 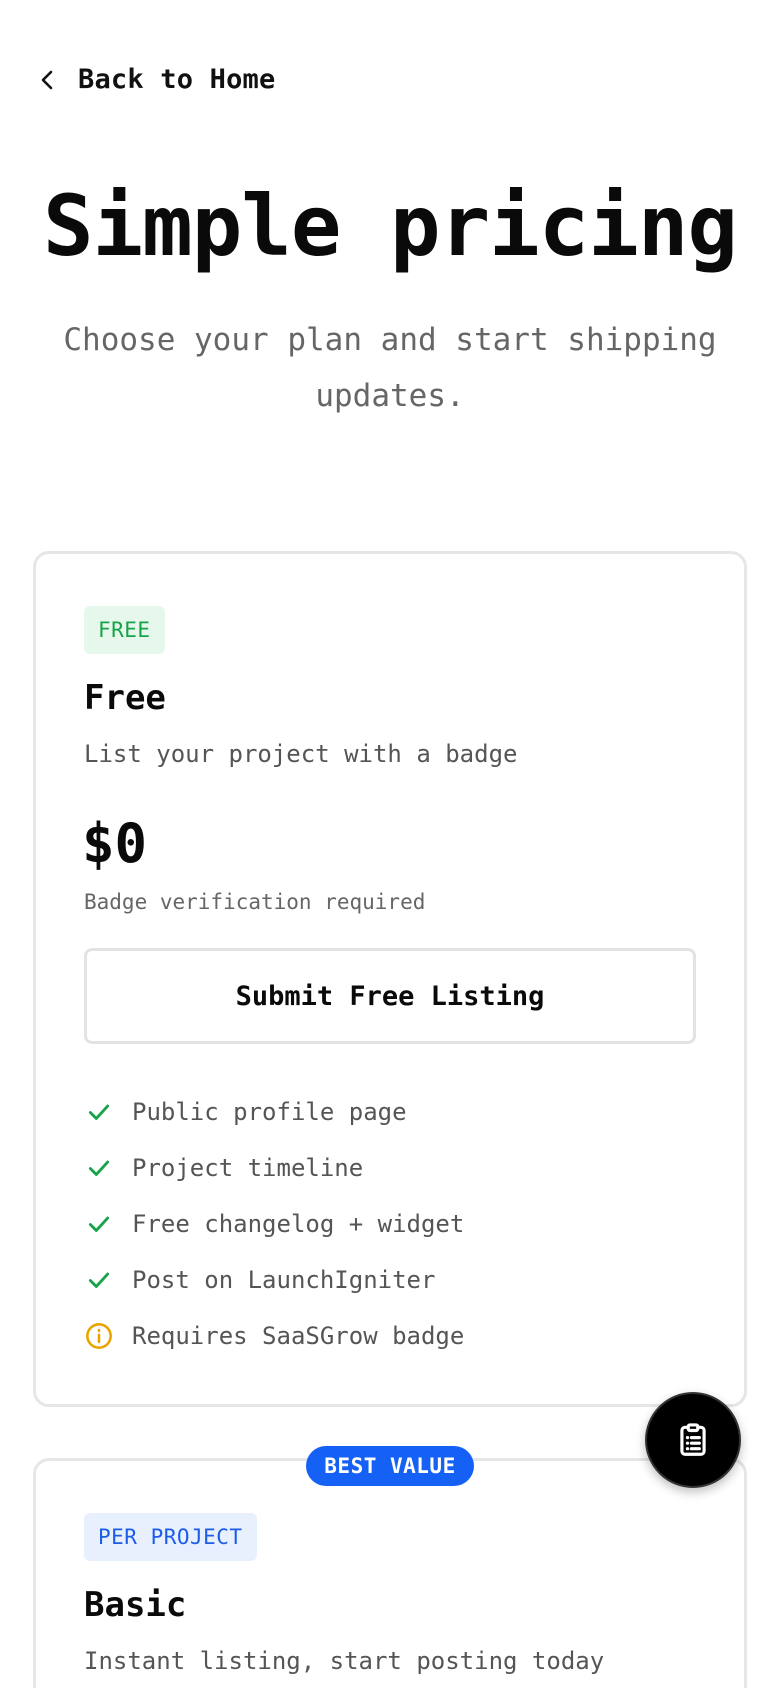 What do you see at coordinates (170, 1537) in the screenshot?
I see `plan-tag-per-project: PER PROJECT` at bounding box center [170, 1537].